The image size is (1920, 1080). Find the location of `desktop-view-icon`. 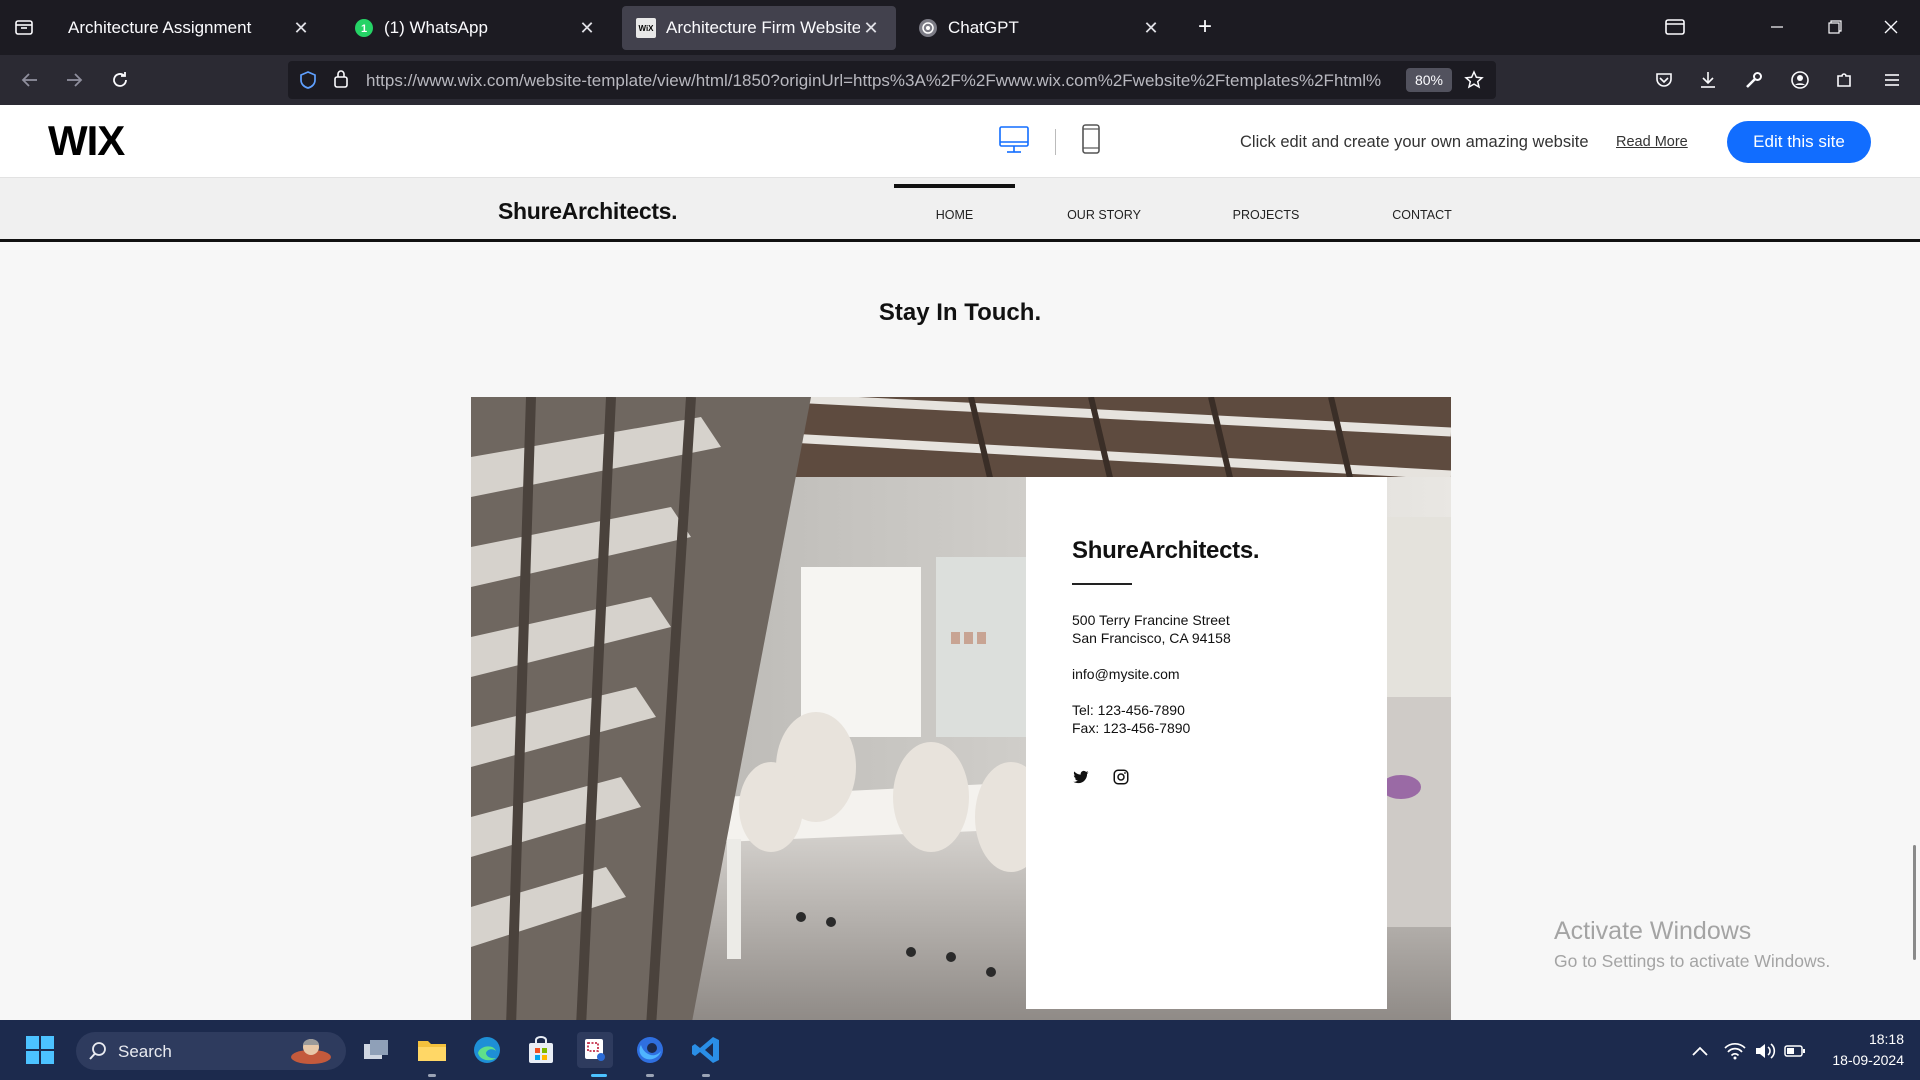

desktop-view-icon is located at coordinates (1014, 140).